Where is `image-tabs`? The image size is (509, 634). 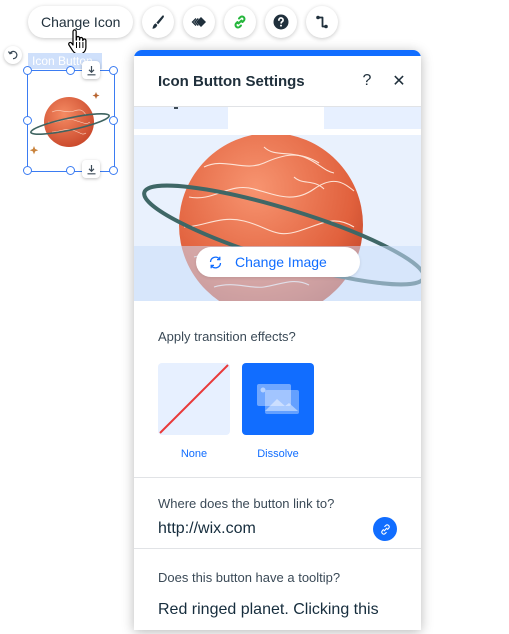
image-tabs is located at coordinates (277, 118).